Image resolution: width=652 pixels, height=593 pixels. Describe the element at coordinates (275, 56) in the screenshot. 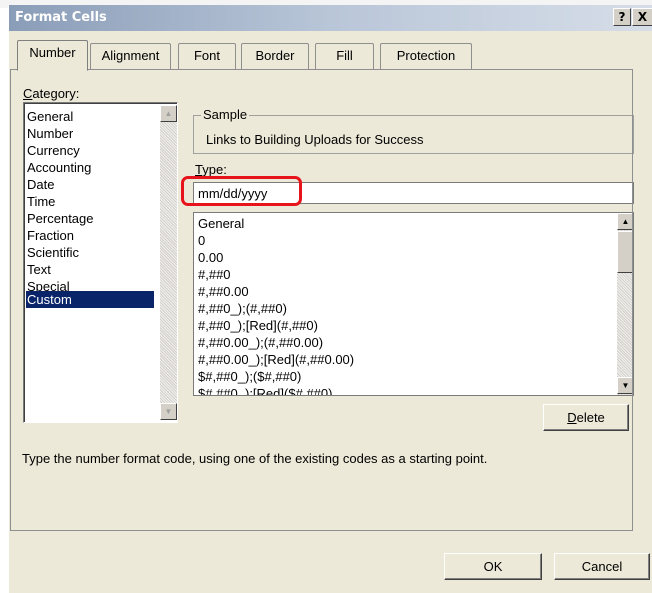

I see `tab-border: Border` at that location.